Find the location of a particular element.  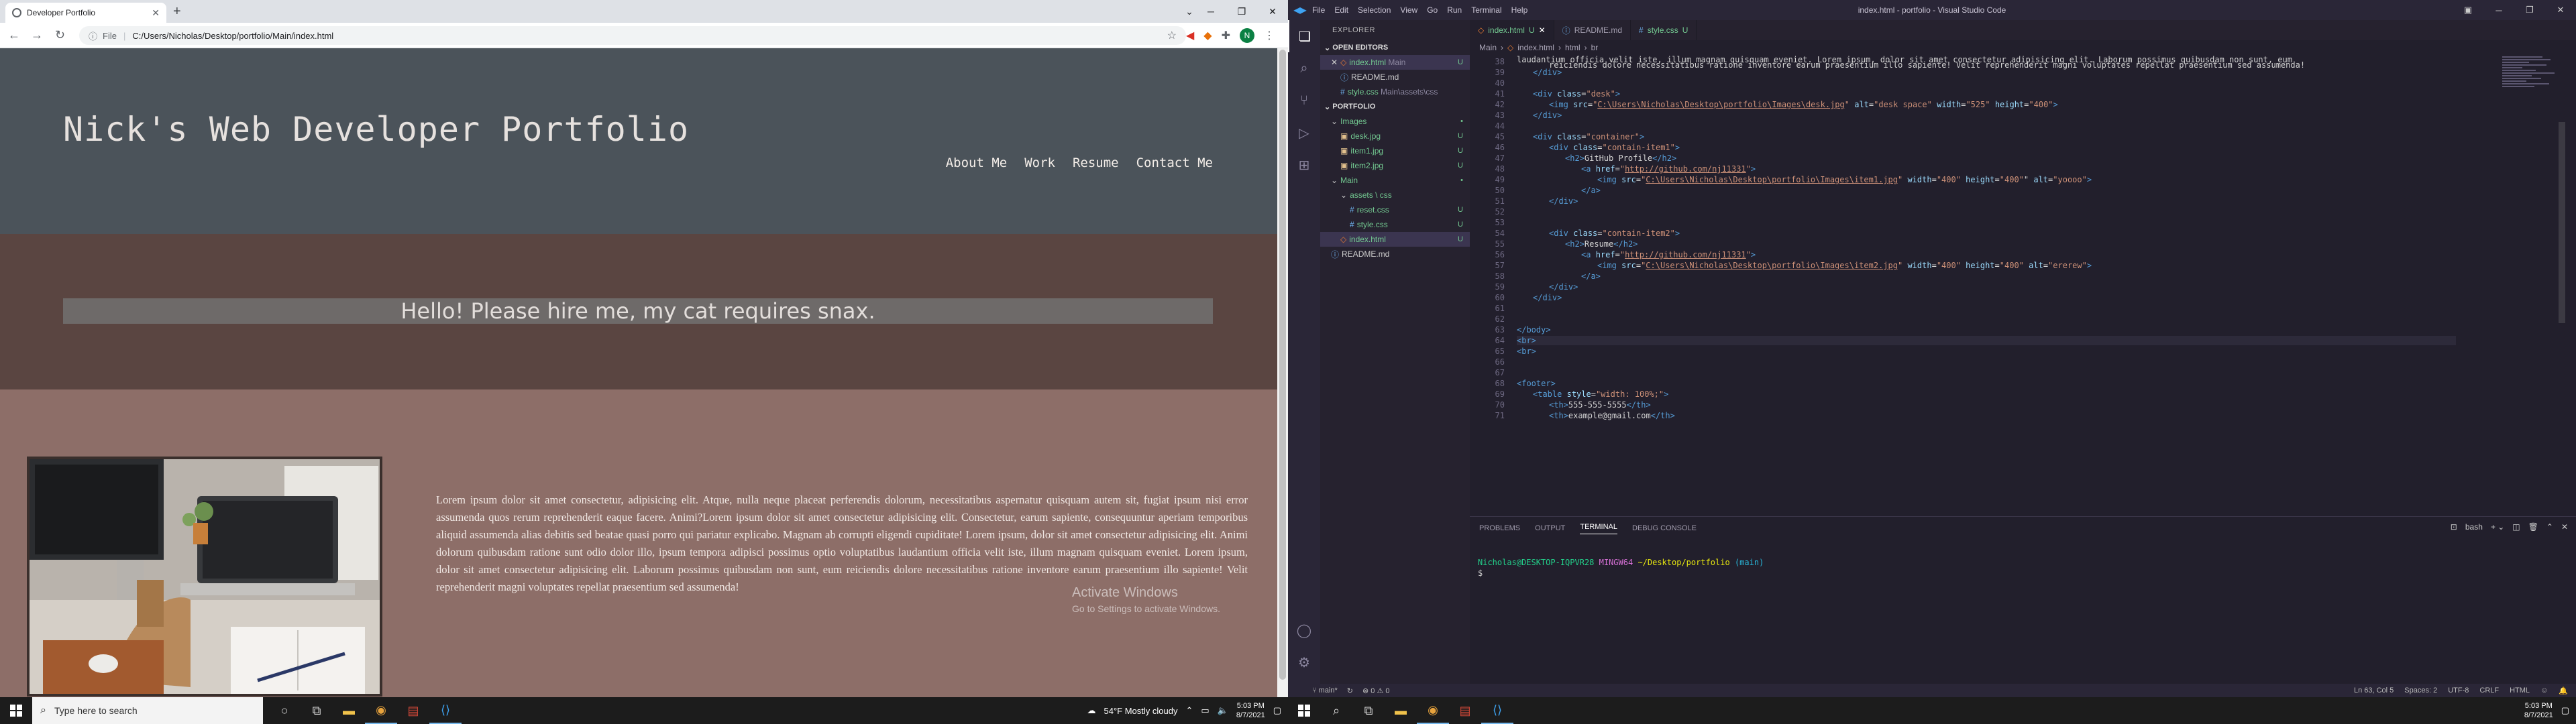

menu-file: File is located at coordinates (1318, 10).